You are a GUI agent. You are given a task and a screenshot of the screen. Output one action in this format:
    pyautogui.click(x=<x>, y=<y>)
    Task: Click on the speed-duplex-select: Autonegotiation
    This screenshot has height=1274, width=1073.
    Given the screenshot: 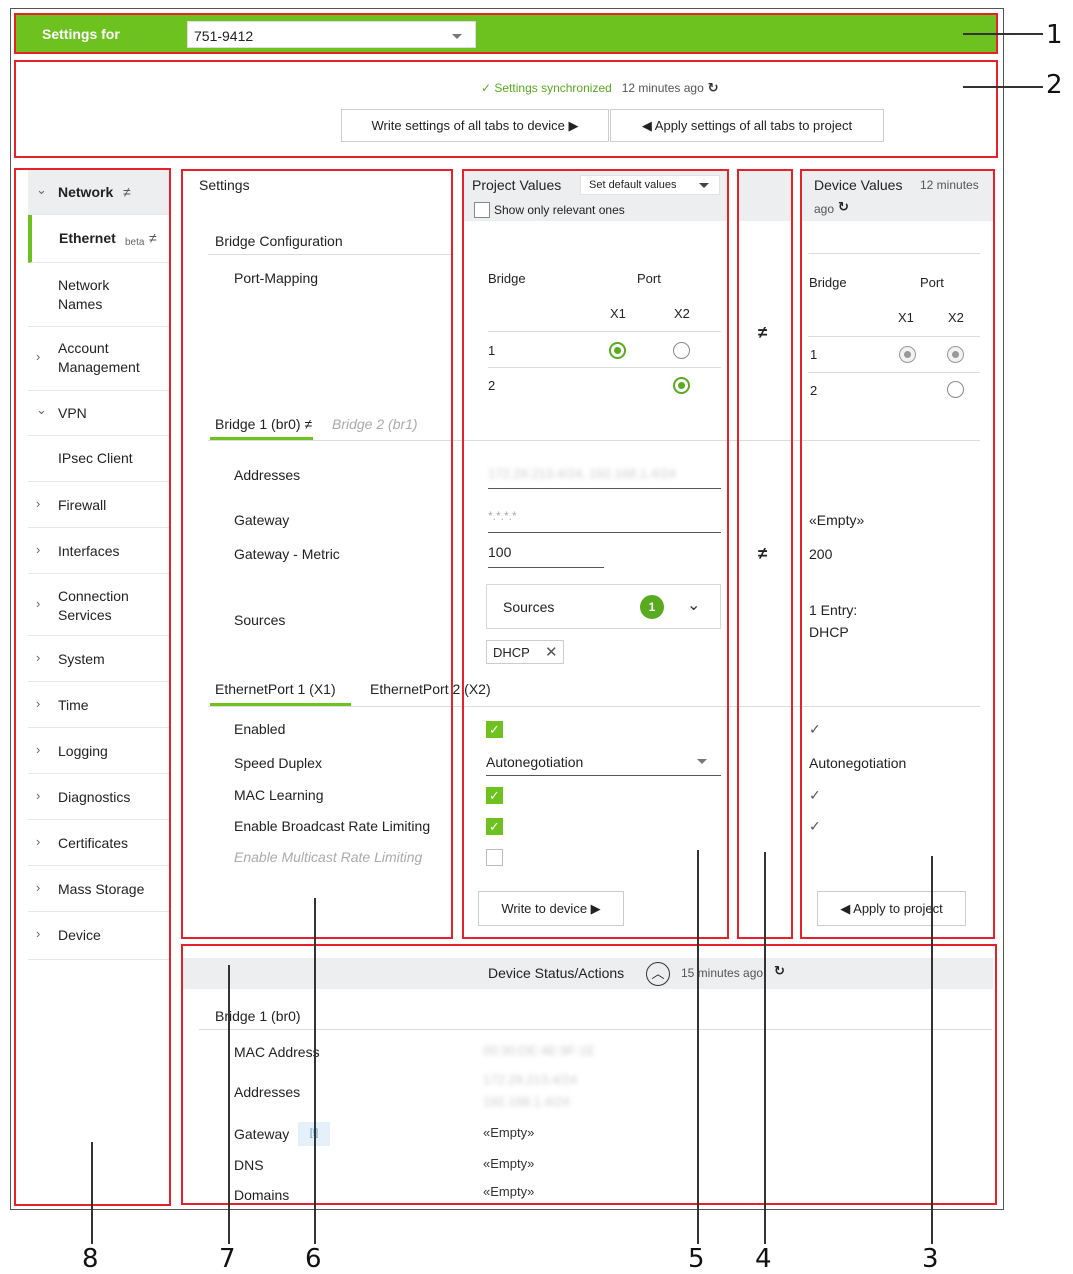 What is the action you would take?
    pyautogui.click(x=603, y=764)
    